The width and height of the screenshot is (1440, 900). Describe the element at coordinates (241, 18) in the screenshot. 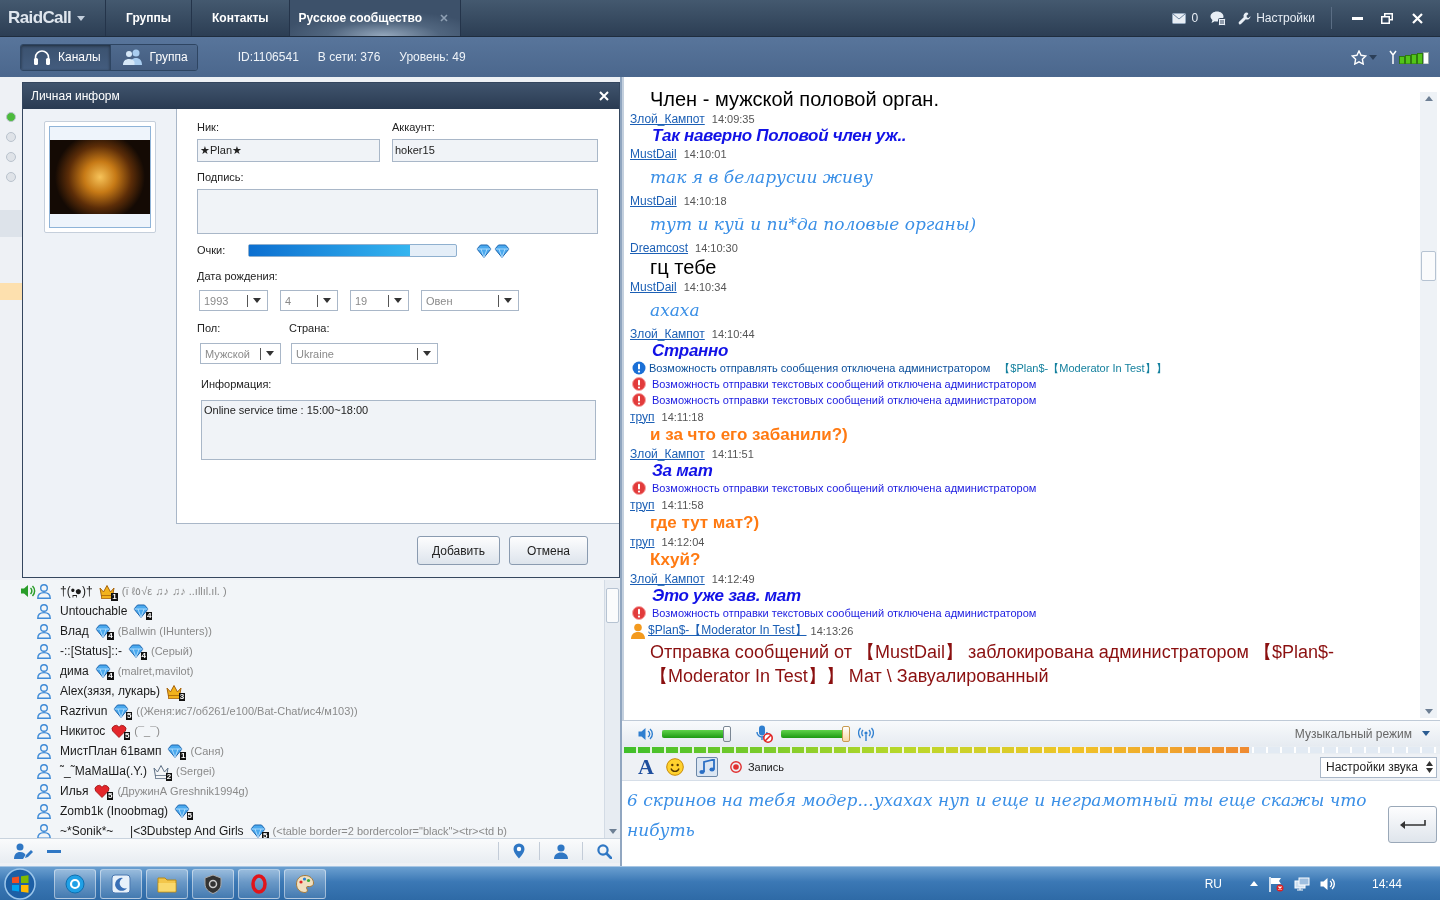

I see `top-tab: Контакты` at that location.